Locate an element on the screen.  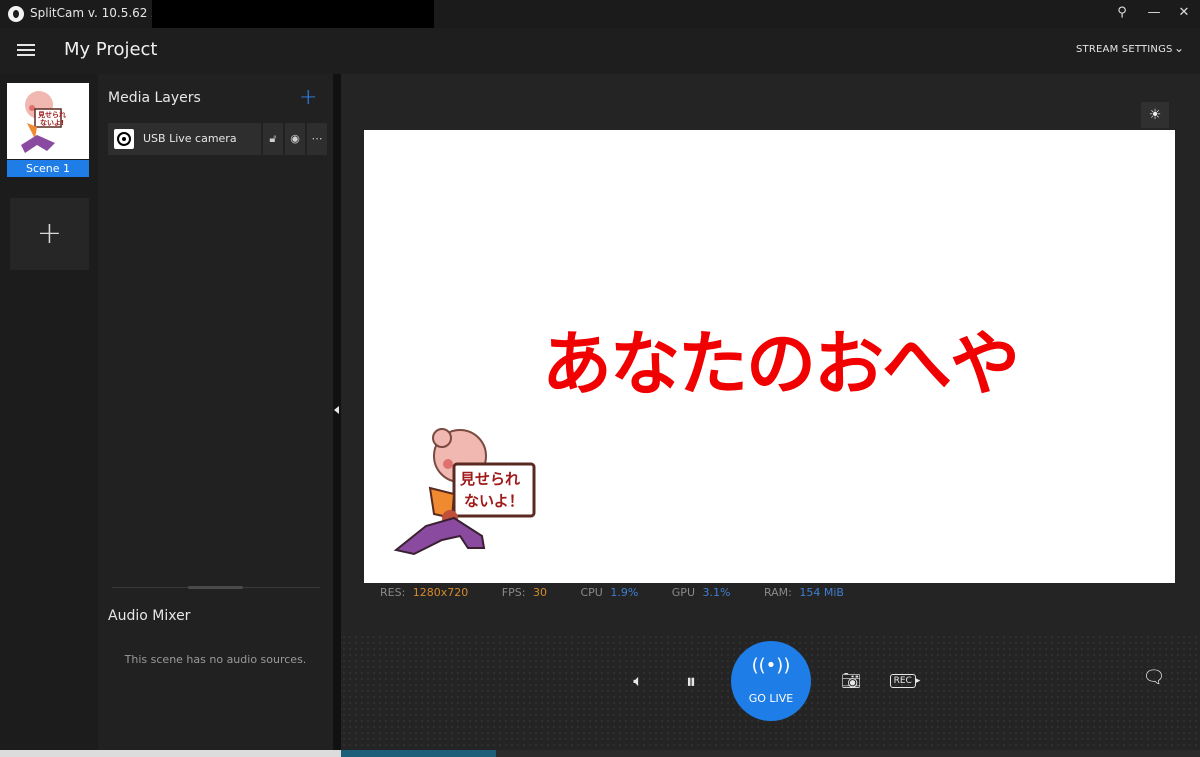
scene-thumbnail: 見せられ ないよ! is located at coordinates (48, 121).